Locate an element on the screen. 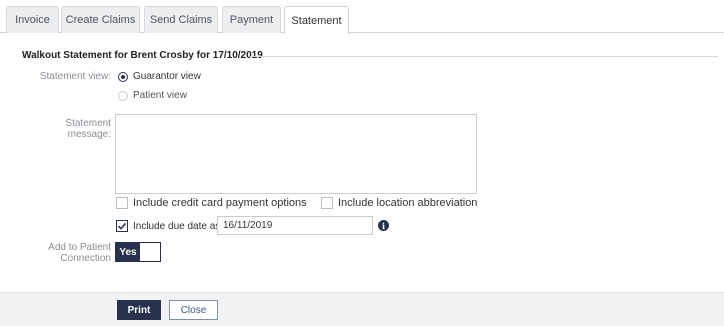 The height and width of the screenshot is (326, 724). statement-view-label: Statement view: is located at coordinates (75, 76).